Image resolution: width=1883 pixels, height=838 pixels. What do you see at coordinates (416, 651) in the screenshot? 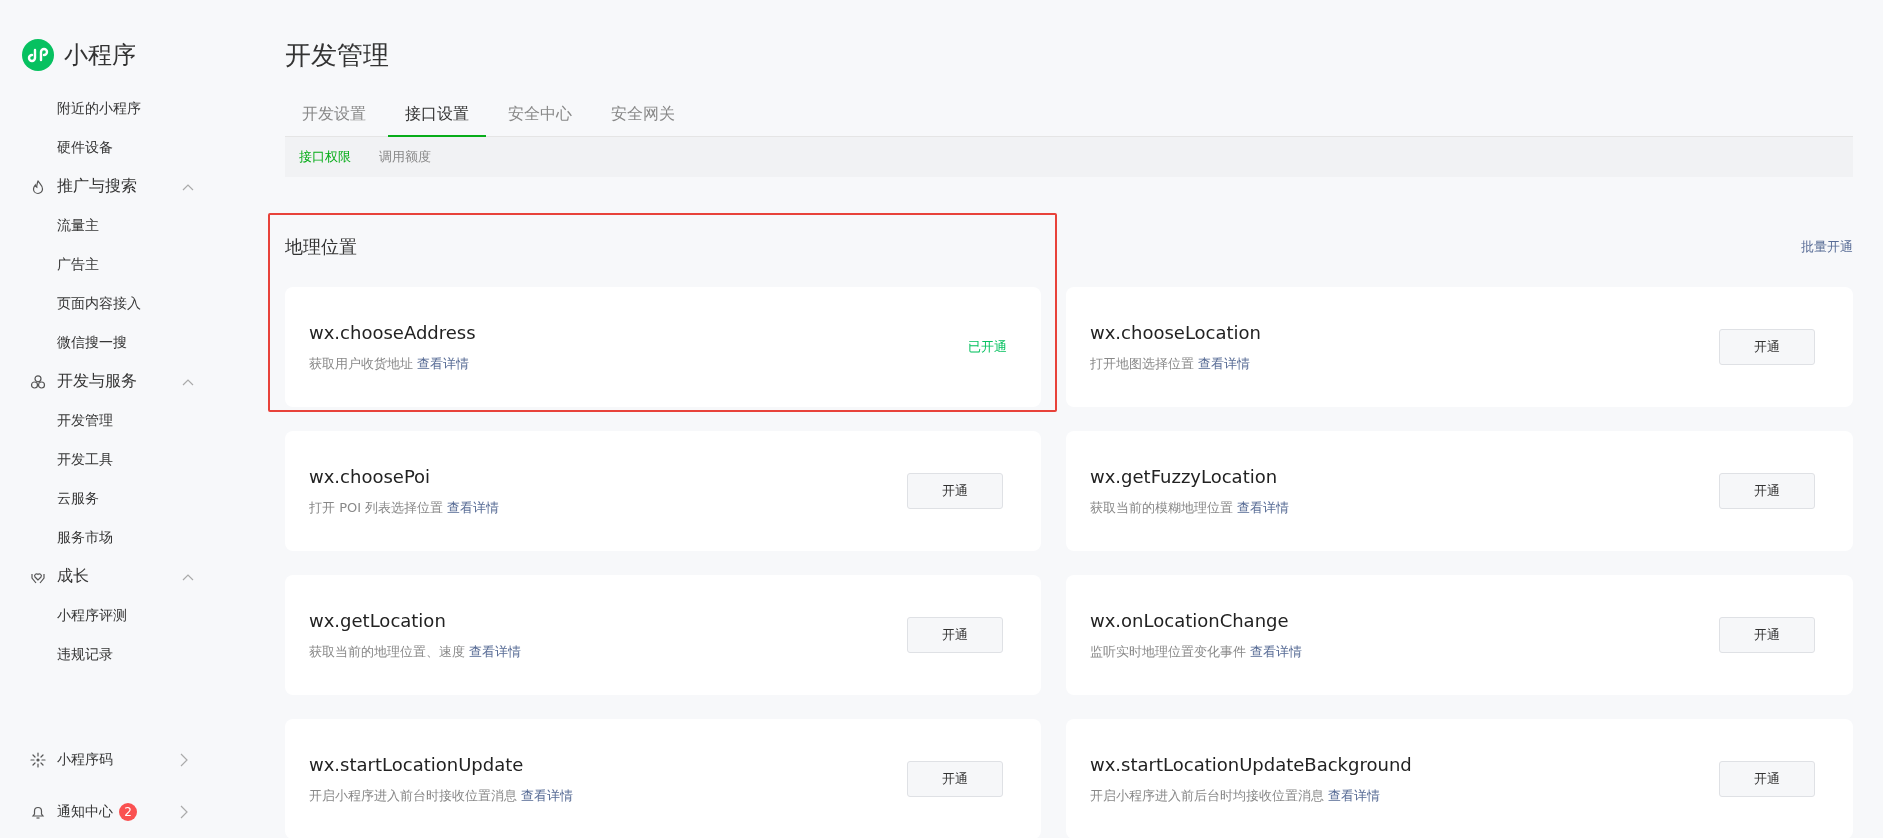
I see `api-description: 获取当前的地理位置、速度 查看详情` at bounding box center [416, 651].